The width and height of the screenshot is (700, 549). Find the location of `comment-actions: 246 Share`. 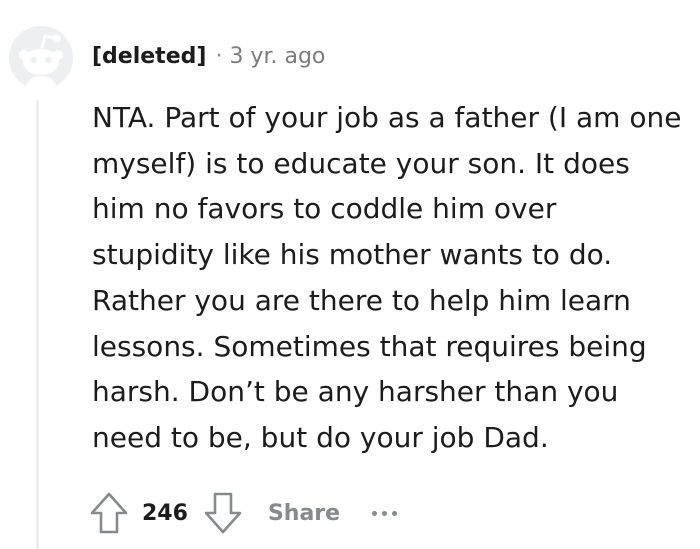

comment-actions: 246 Share is located at coordinates (242, 513).